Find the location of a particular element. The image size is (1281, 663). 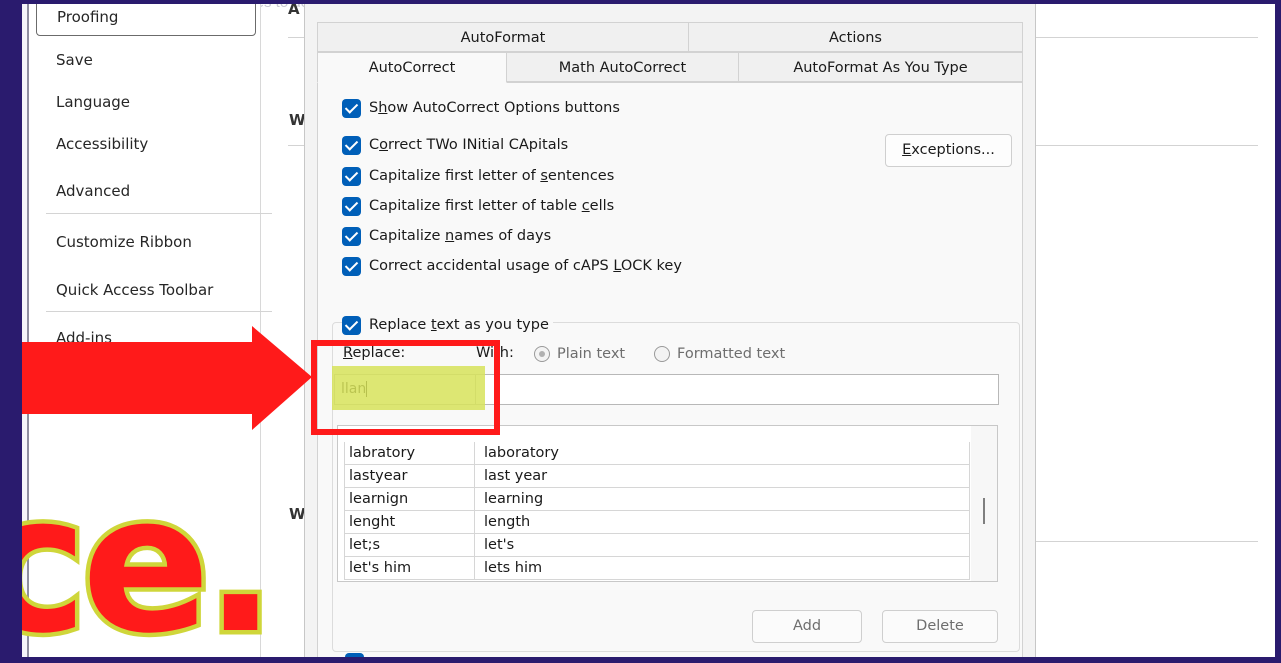

nav-separator is located at coordinates (159, 213).